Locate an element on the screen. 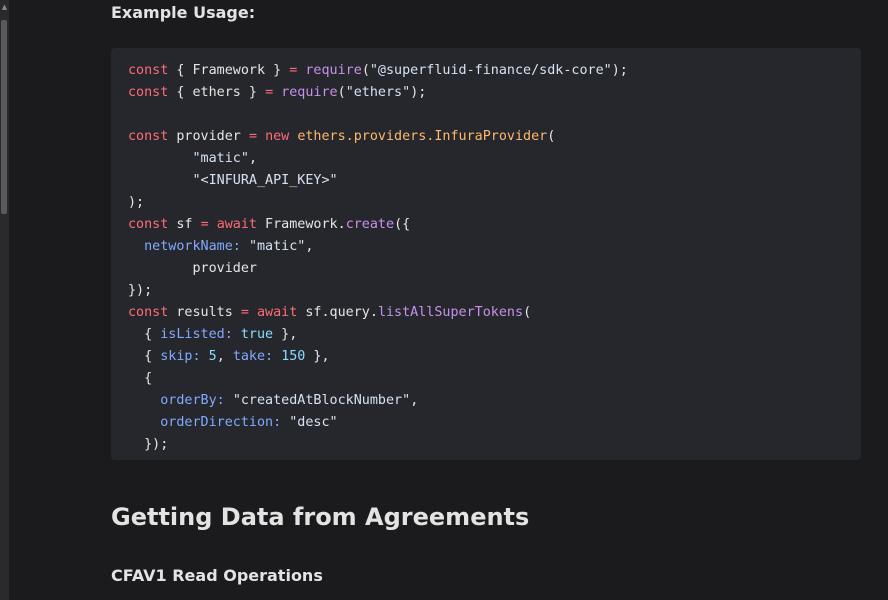 This screenshot has width=888, height=600. sub-heading-cfav1-read: CFAV1 Read Operations is located at coordinates (217, 575).